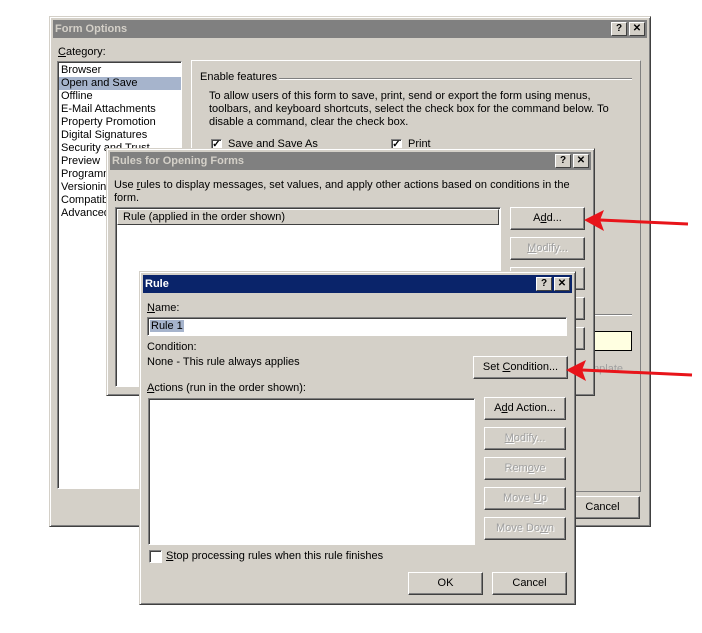  Describe the element at coordinates (311, 471) in the screenshot. I see `actions-list` at that location.